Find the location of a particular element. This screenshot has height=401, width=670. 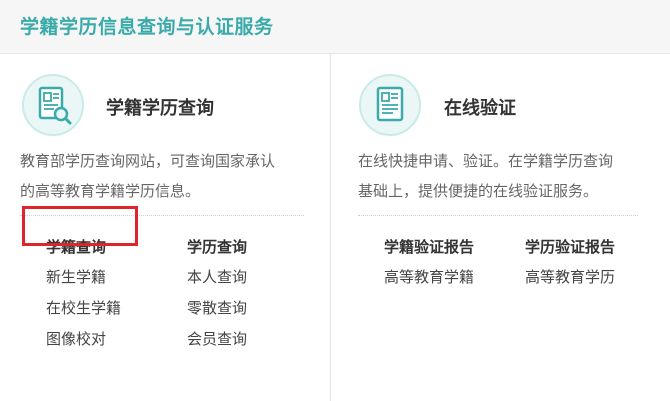

query-description-line: 教育部学历查询网站，可查询国家承认 is located at coordinates (148, 161).